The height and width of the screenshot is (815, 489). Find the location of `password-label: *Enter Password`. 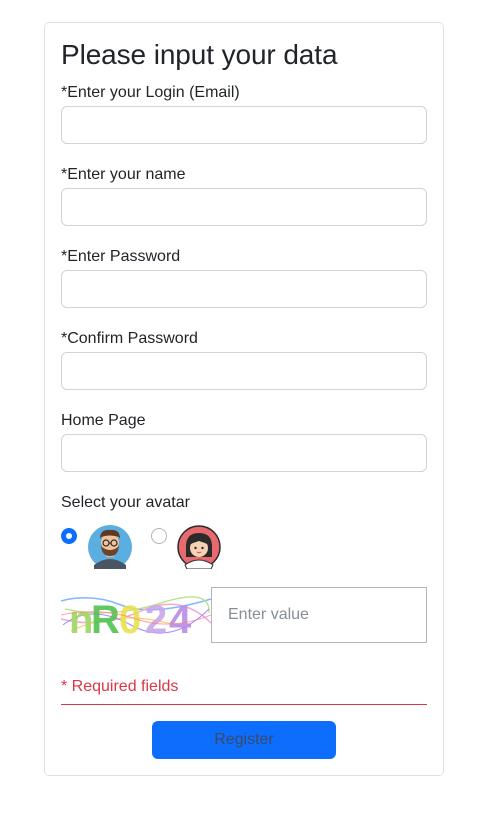

password-label: *Enter Password is located at coordinates (121, 256).